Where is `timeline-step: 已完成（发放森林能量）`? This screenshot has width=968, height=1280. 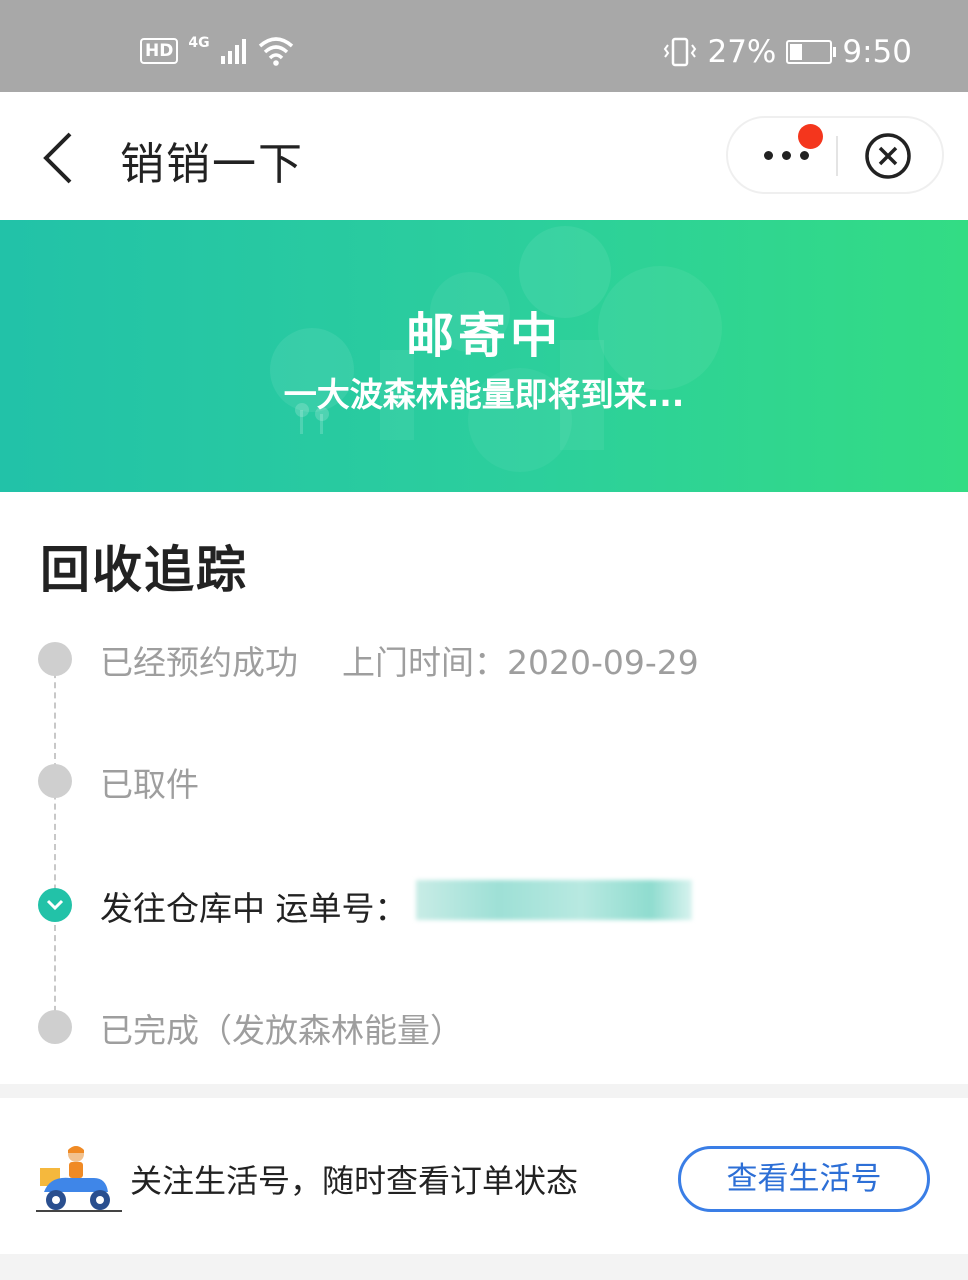
timeline-step: 已完成（发放森林能量） is located at coordinates (484, 1028).